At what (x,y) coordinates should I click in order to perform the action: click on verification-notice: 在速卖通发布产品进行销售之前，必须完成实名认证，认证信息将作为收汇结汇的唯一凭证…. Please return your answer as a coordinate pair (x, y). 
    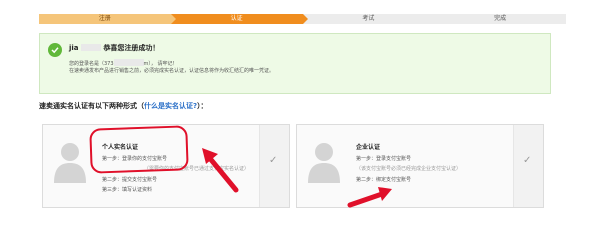
    Looking at the image, I should click on (172, 71).